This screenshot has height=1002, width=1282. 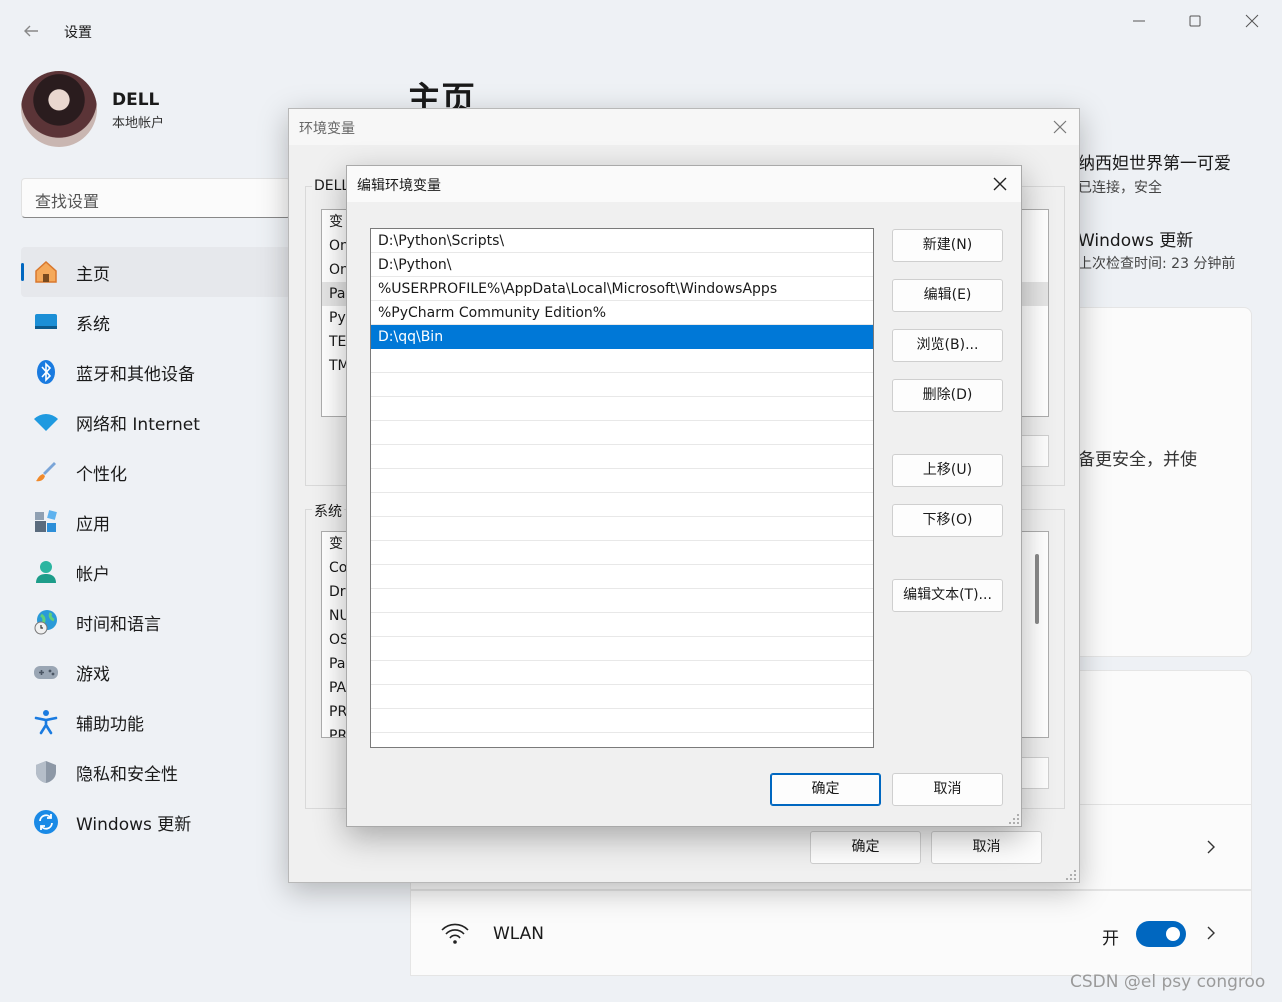 What do you see at coordinates (825, 789) in the screenshot?
I see `ok-button: 确定` at bounding box center [825, 789].